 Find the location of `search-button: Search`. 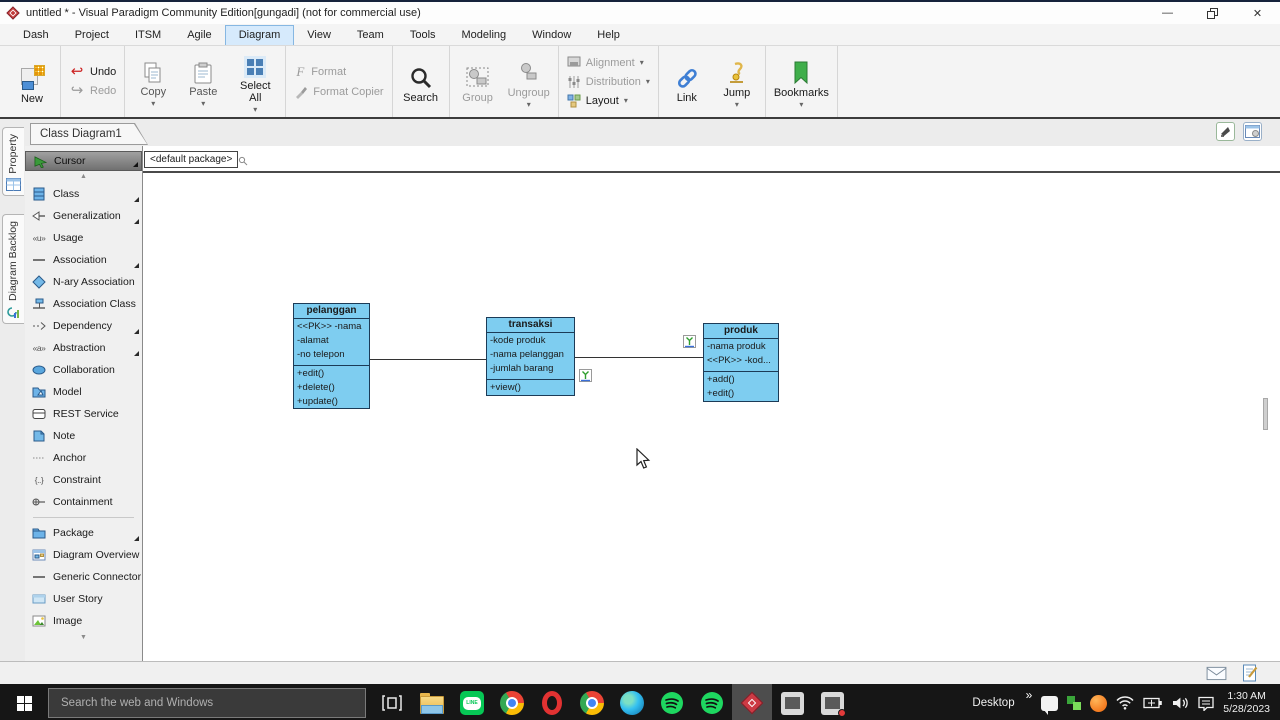

search-button: Search is located at coordinates (421, 82).